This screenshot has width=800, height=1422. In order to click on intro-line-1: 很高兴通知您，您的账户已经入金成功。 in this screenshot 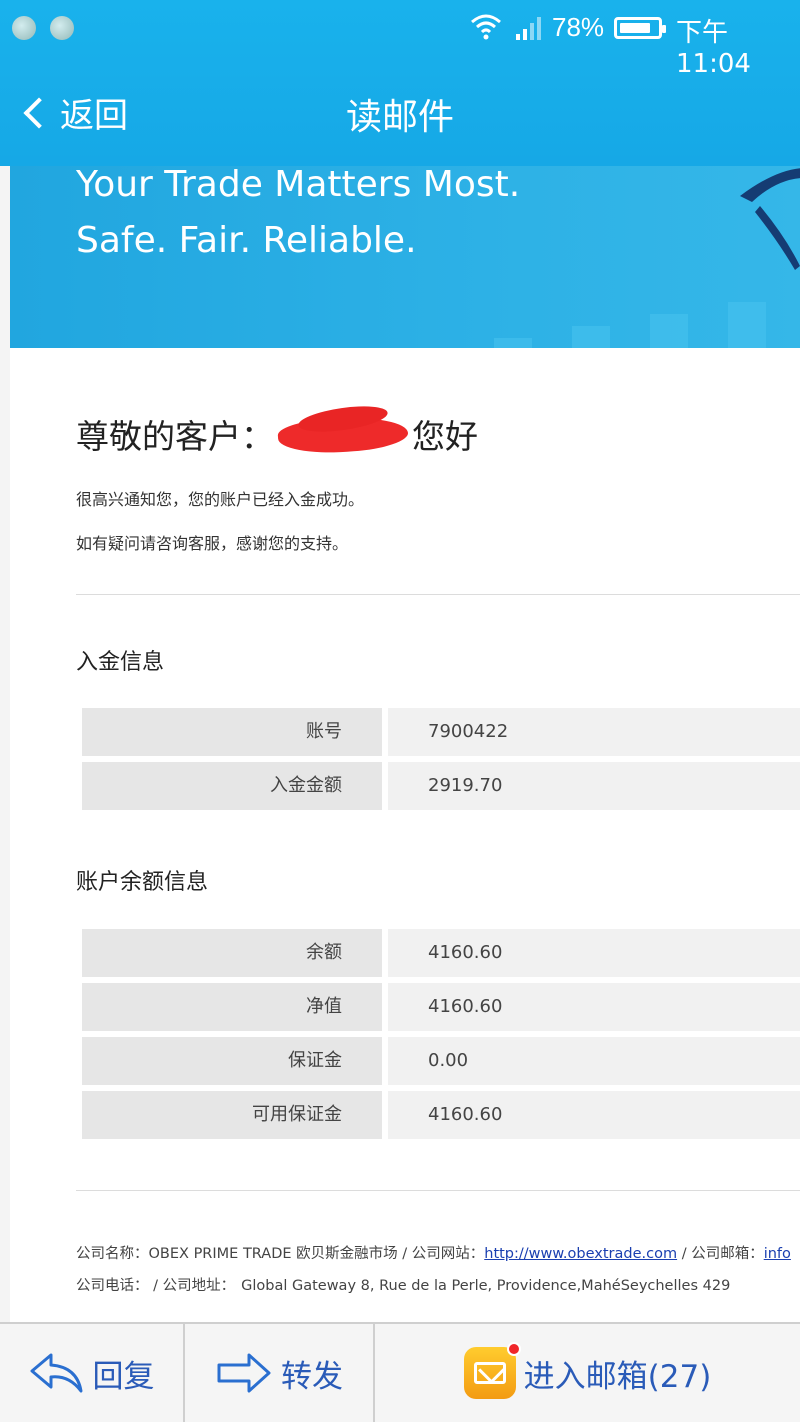, I will do `click(220, 499)`.